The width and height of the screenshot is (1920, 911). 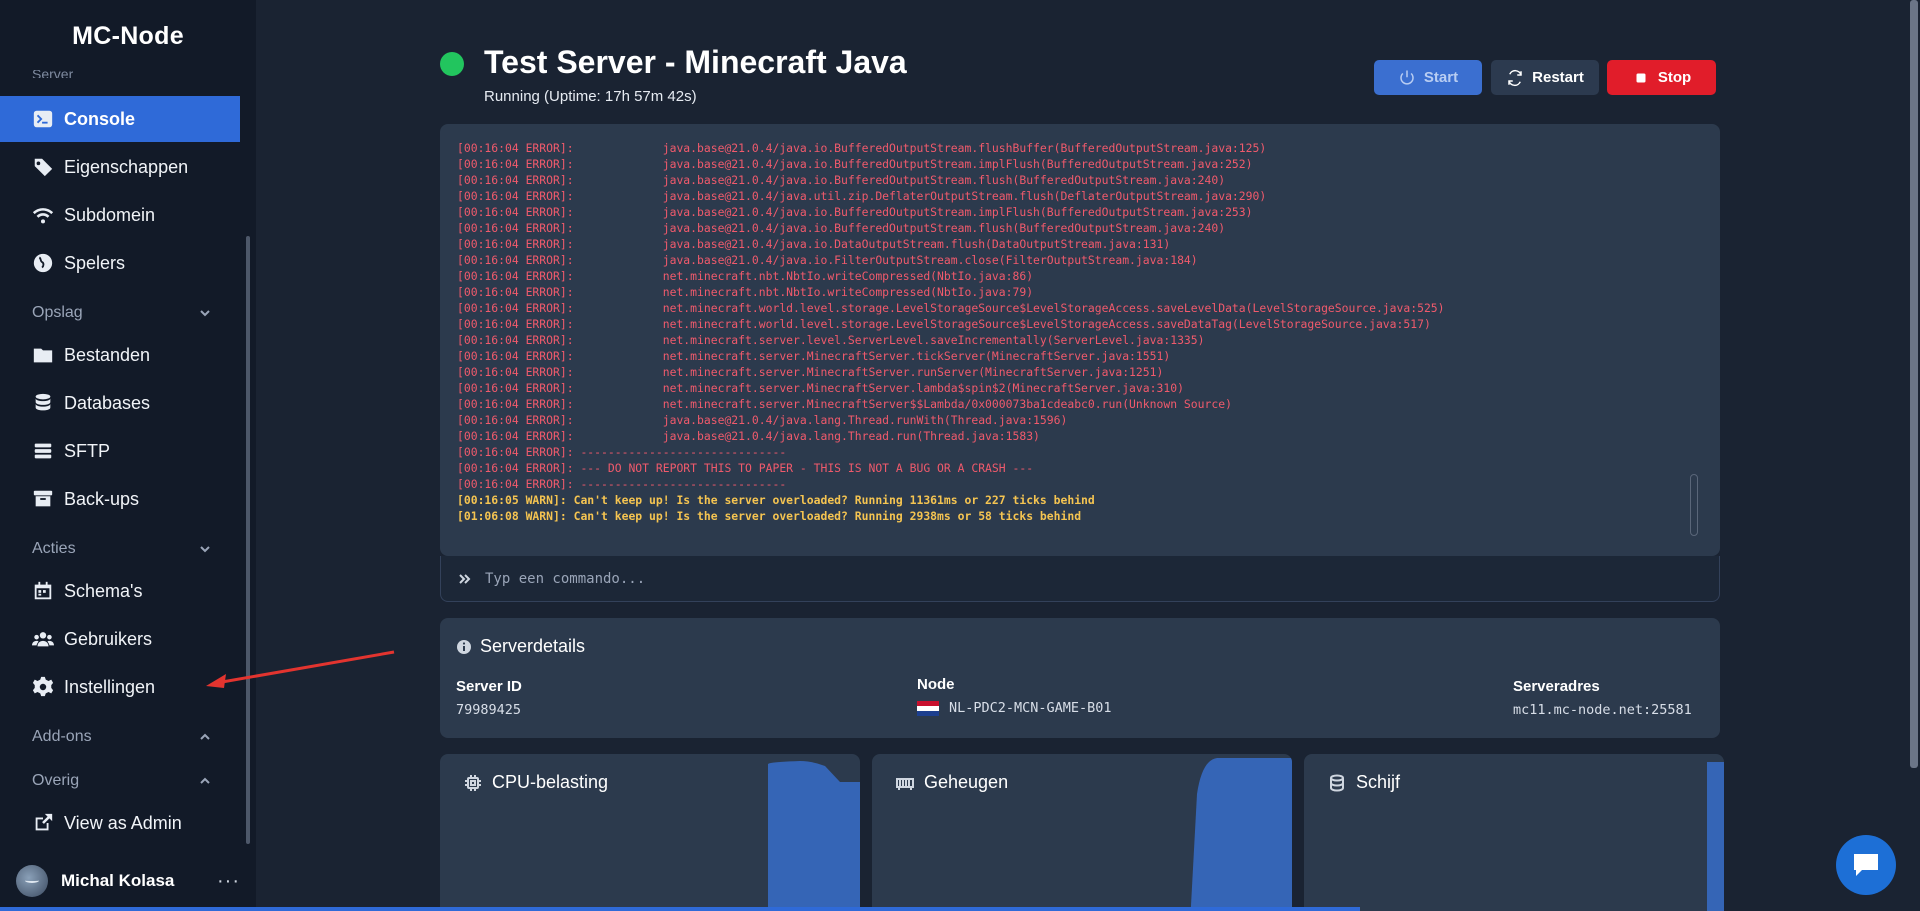 I want to click on disk-card-title: Schijf, so click(x=1364, y=782).